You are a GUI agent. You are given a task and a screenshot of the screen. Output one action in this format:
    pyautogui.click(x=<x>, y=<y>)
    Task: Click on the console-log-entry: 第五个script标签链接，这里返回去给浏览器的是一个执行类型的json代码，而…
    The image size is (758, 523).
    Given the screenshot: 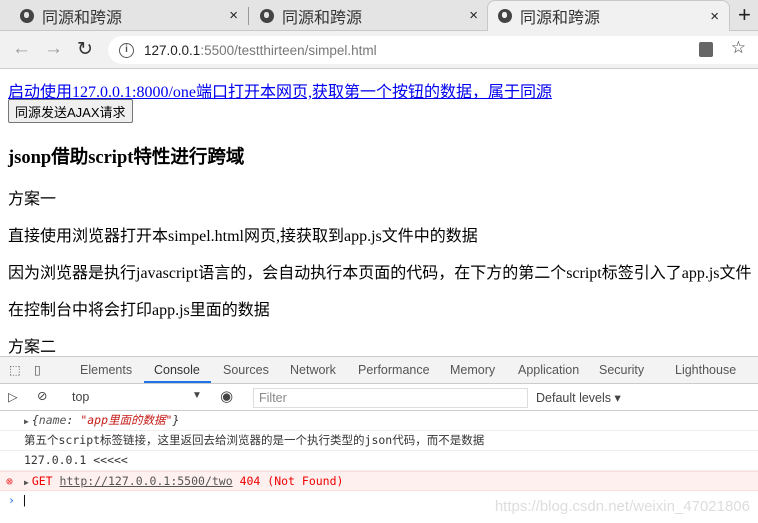 What is the action you would take?
    pyautogui.click(x=379, y=441)
    